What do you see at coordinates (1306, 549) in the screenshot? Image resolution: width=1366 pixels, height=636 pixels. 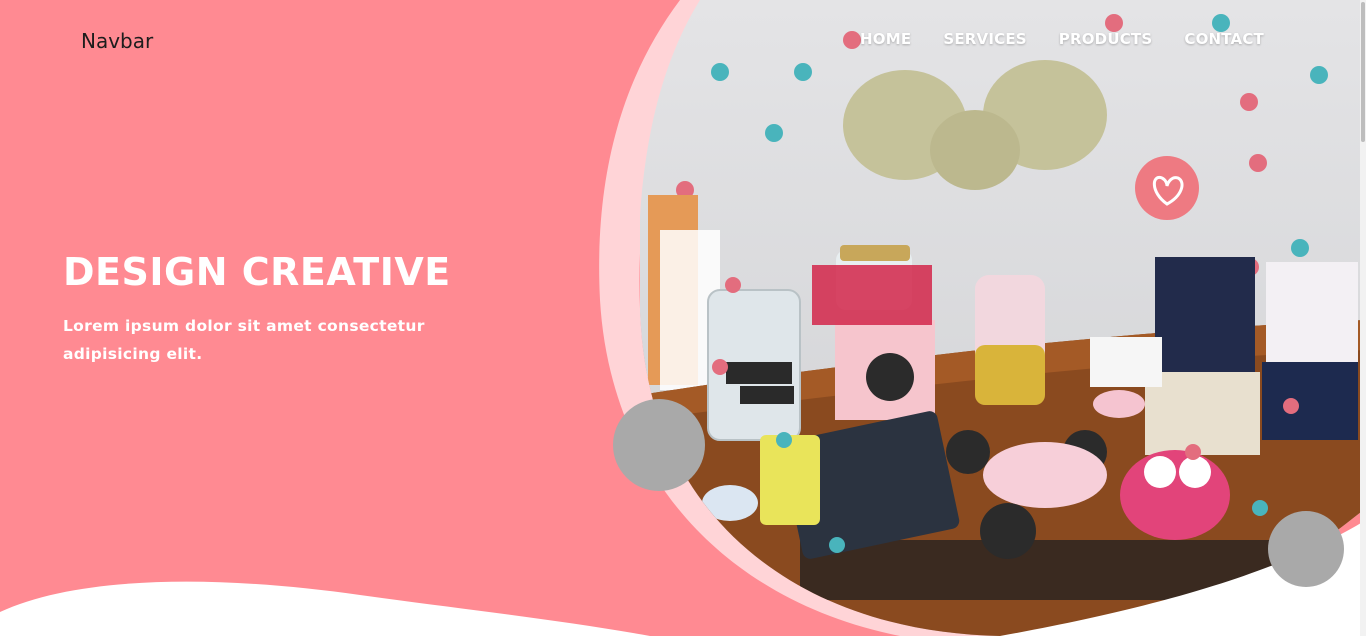 I see `decor-circle-right` at bounding box center [1306, 549].